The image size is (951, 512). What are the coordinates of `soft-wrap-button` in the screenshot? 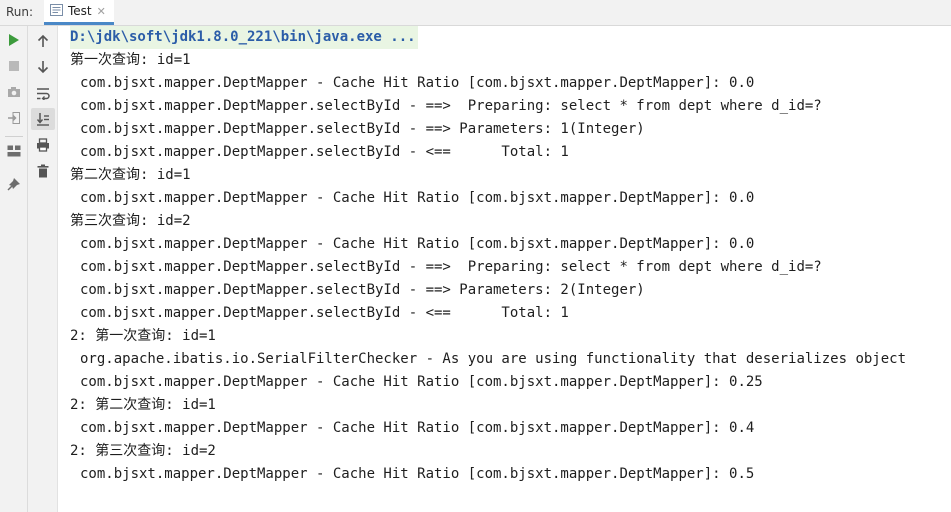 It's located at (43, 93).